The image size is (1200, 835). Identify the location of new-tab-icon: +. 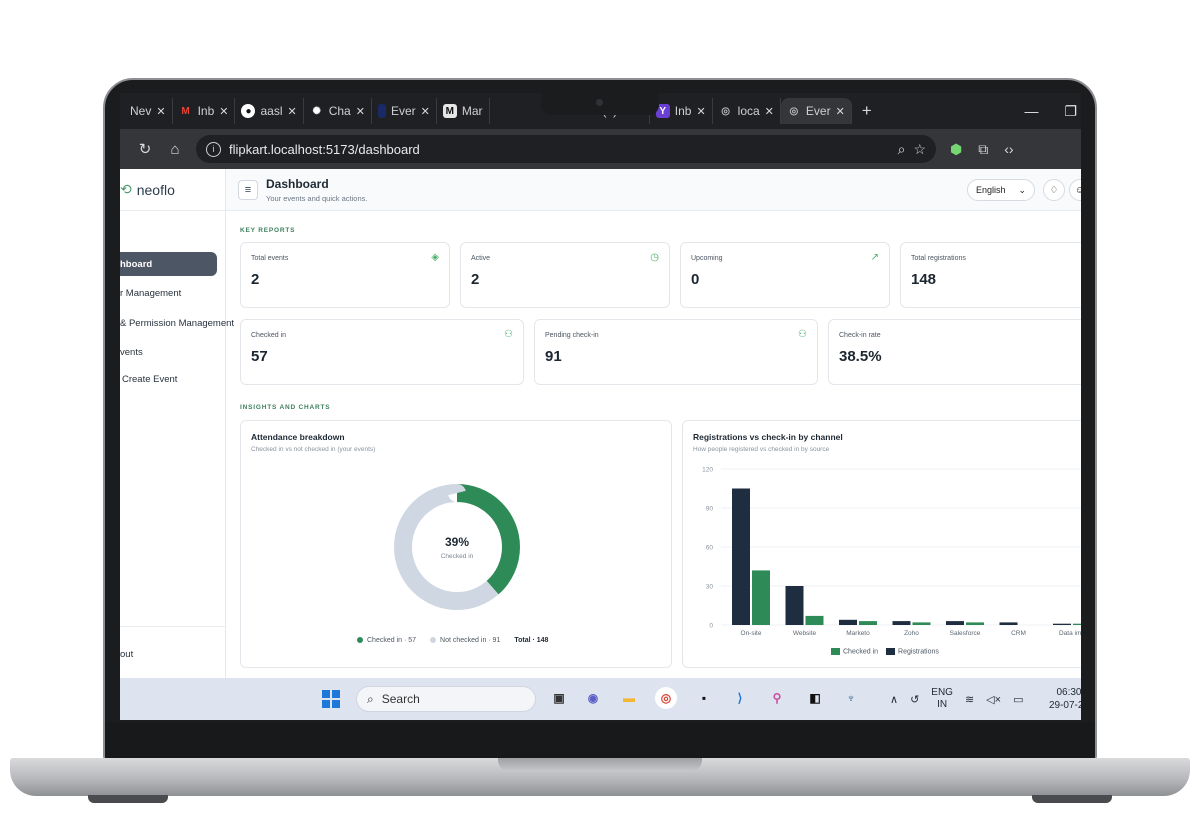
(867, 111).